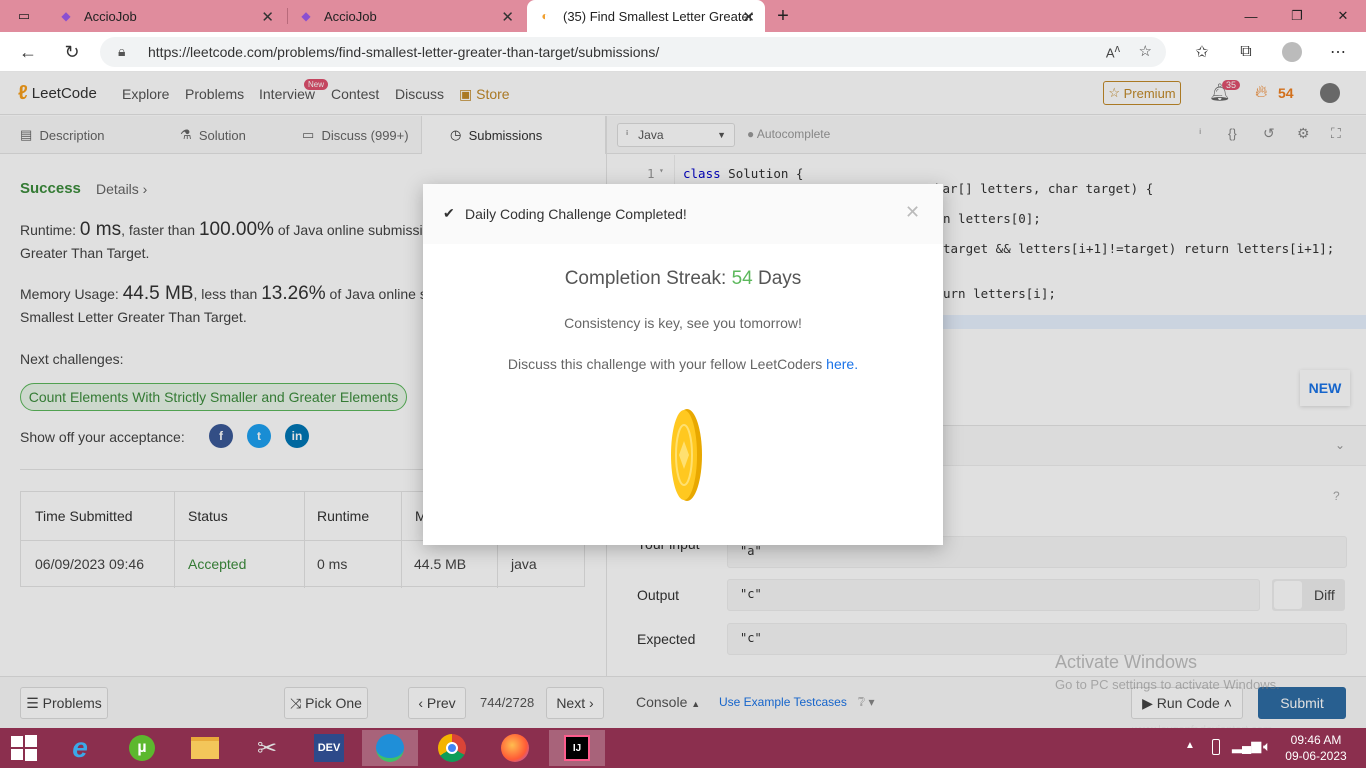 The image size is (1366, 768). I want to click on file-explorer-icon, so click(205, 748).